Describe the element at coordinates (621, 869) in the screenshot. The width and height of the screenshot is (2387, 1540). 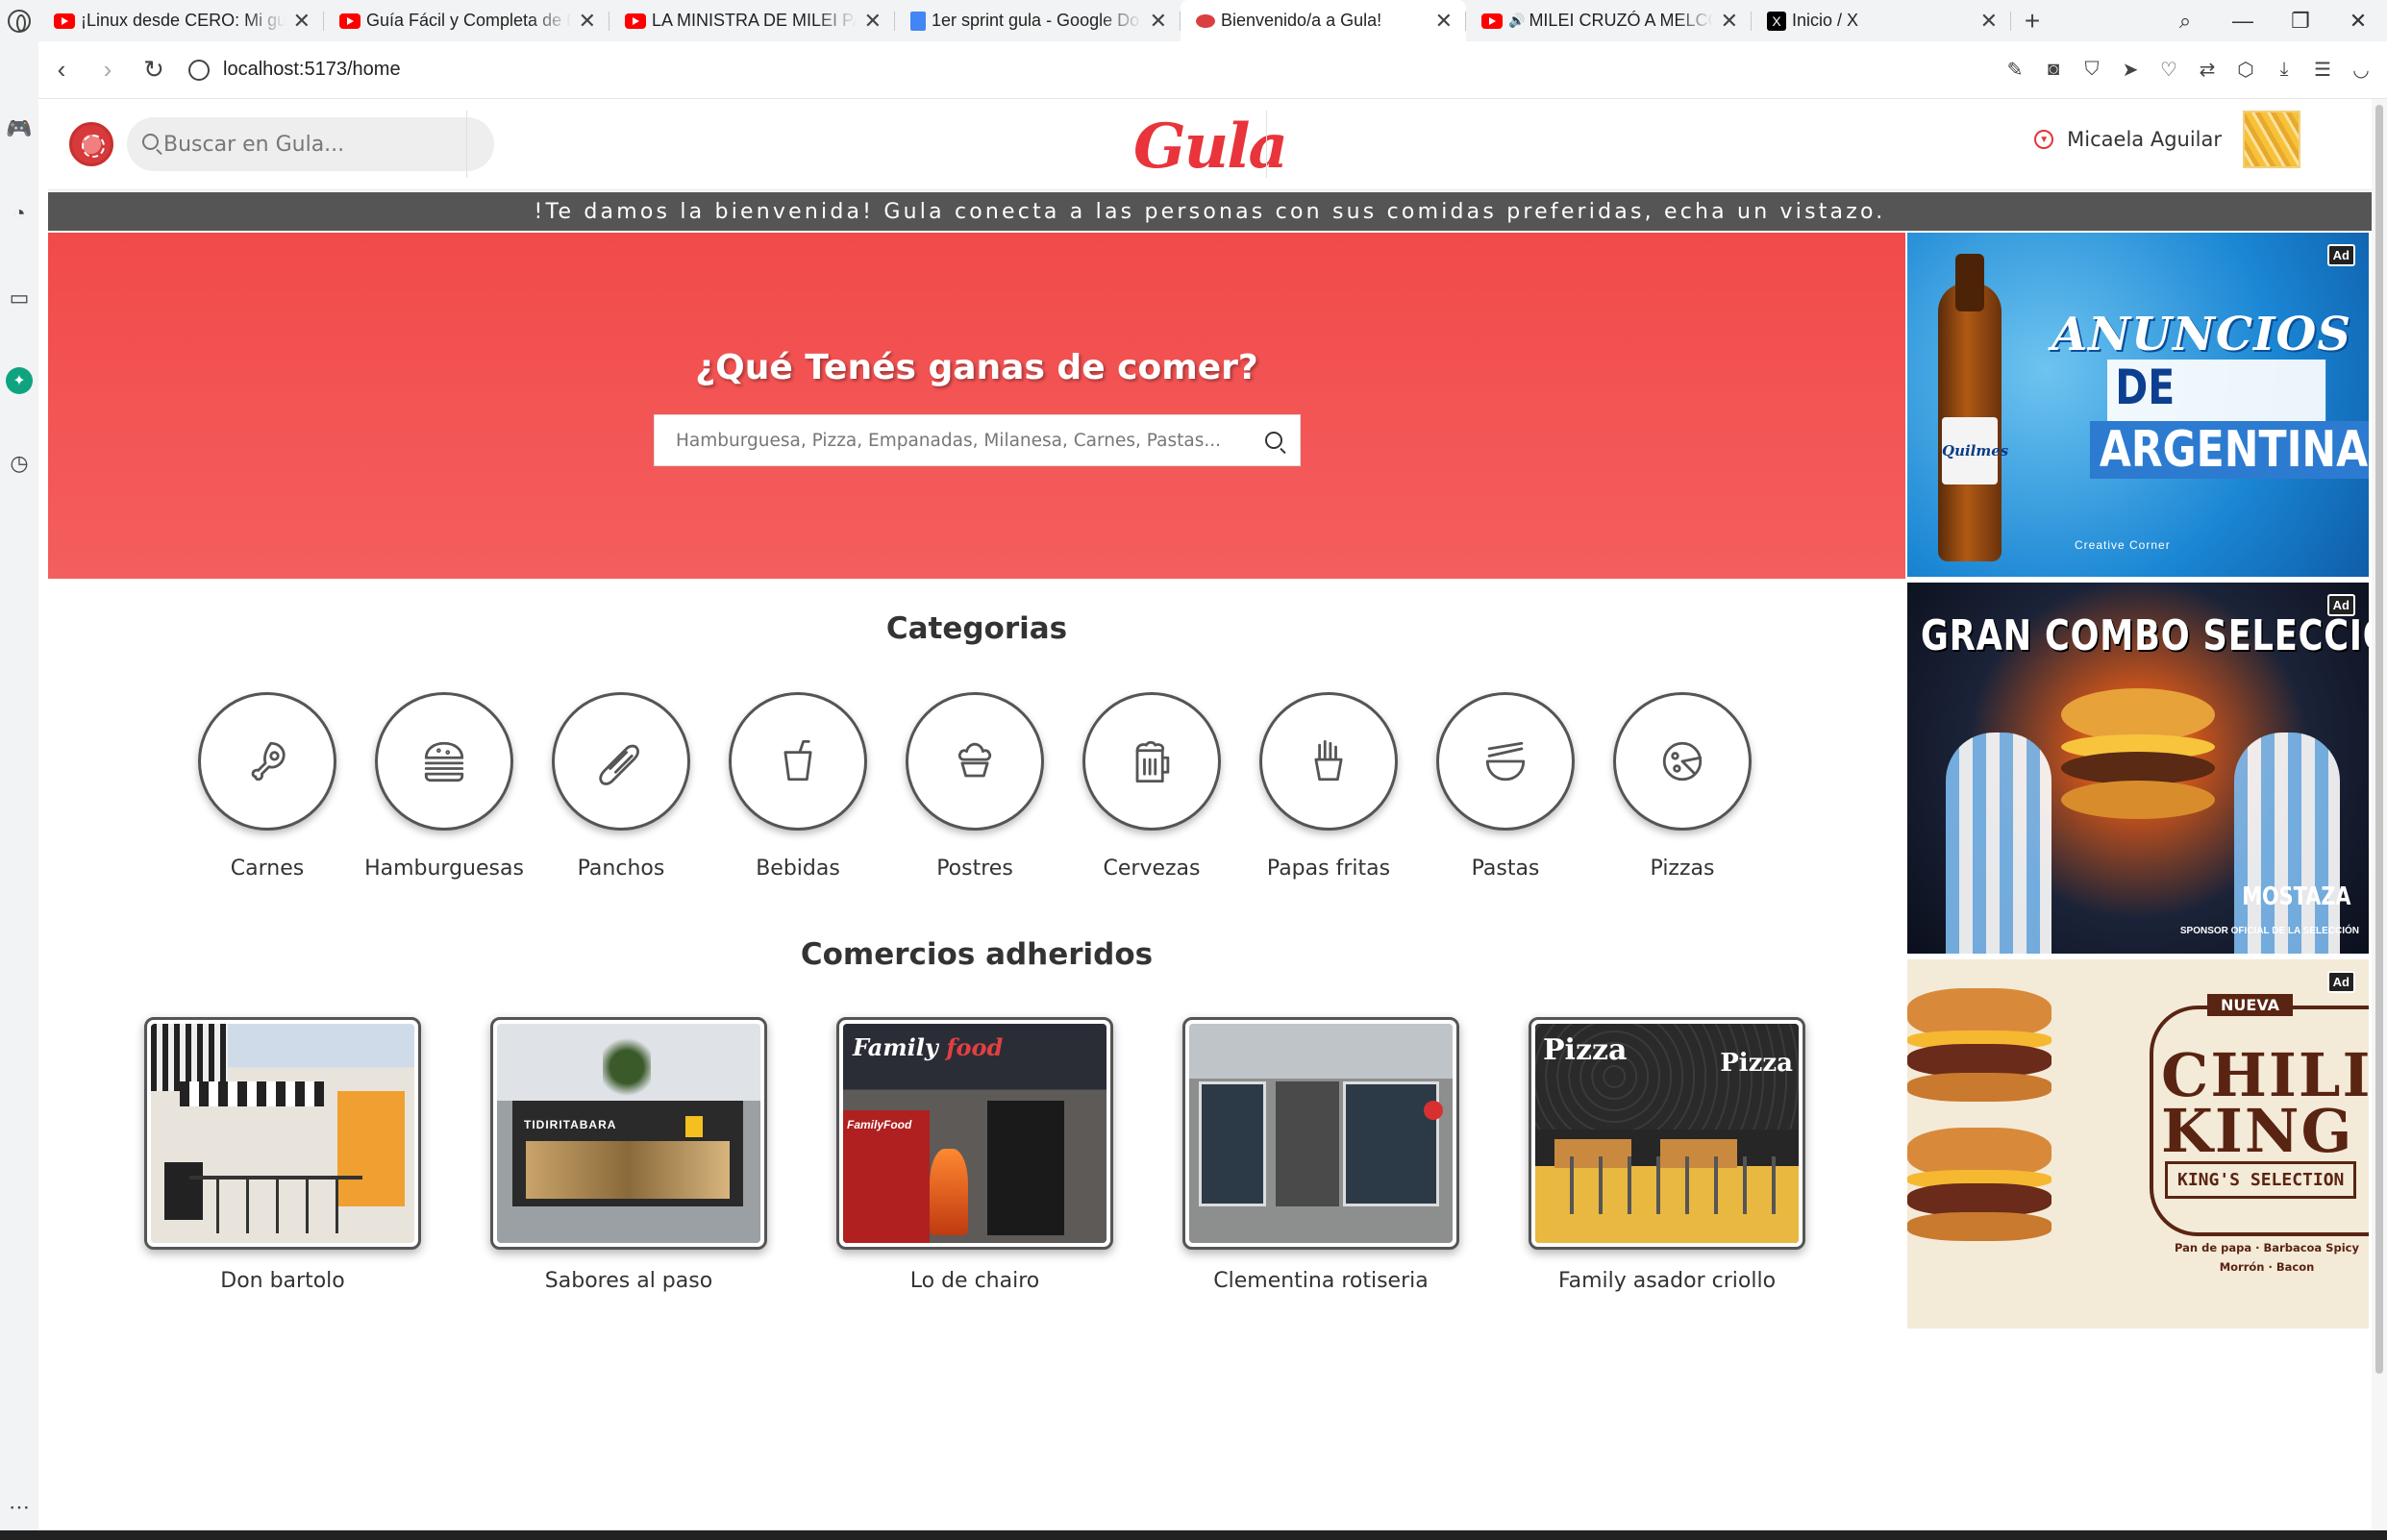
I see `category-label: Panchos` at that location.